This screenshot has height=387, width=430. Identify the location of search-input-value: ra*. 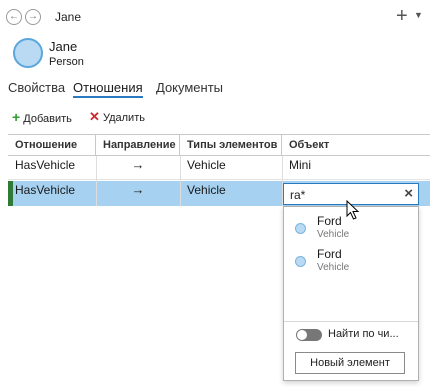
(298, 195).